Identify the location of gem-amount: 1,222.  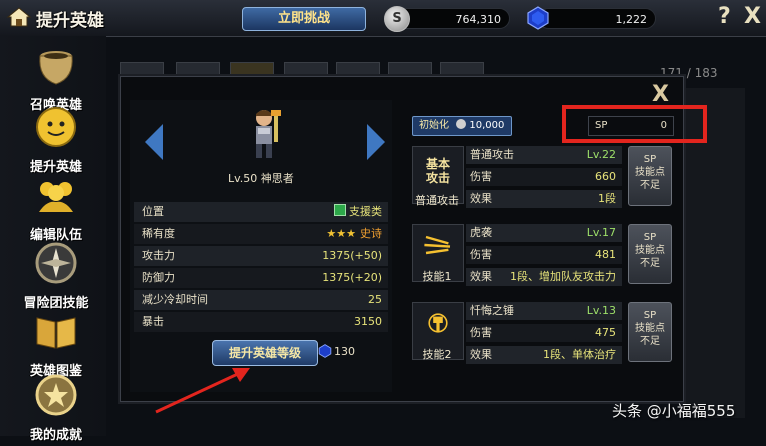
(597, 18).